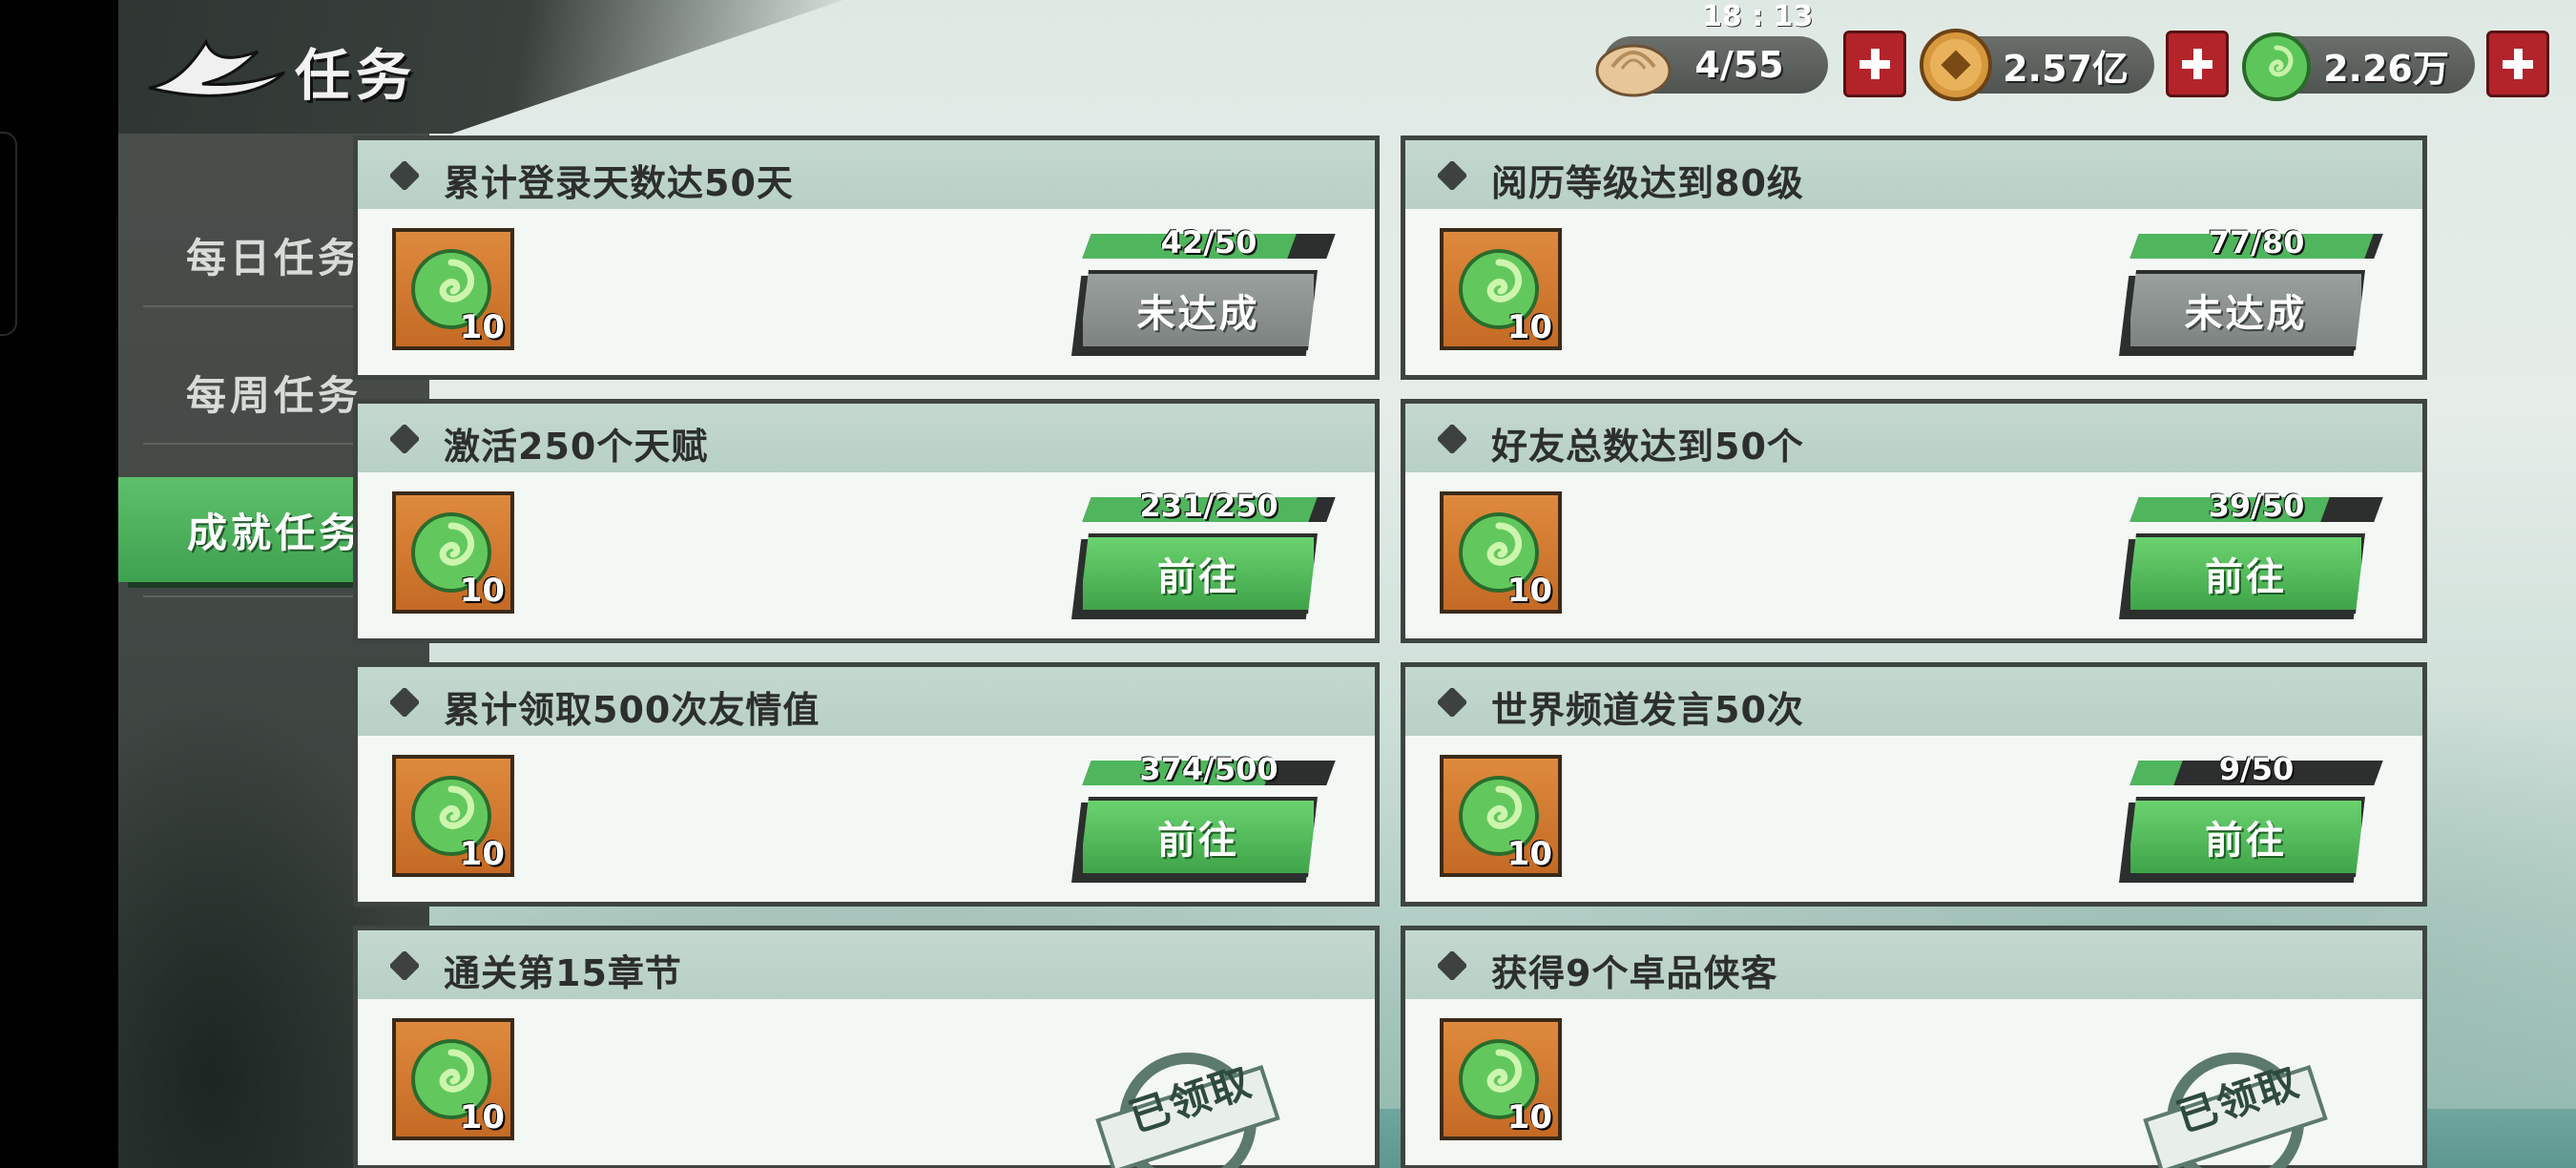 Image resolution: width=2576 pixels, height=1168 pixels. I want to click on jade-value: 2.26万, so click(2386, 68).